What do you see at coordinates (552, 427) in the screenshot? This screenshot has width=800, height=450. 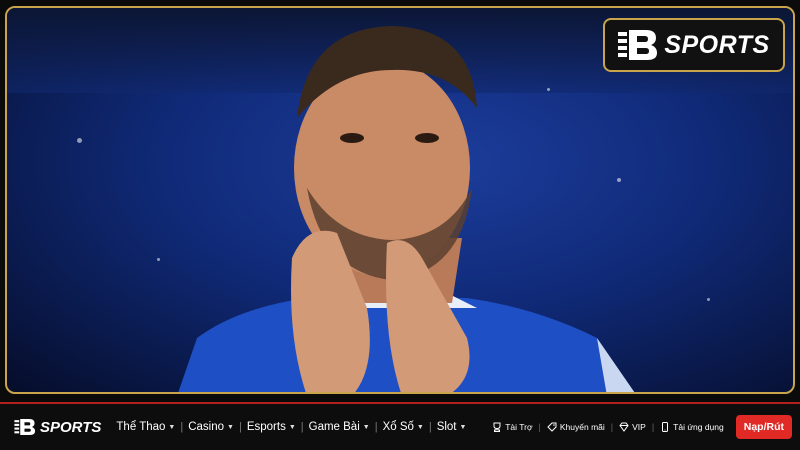 I see `tag-icon` at bounding box center [552, 427].